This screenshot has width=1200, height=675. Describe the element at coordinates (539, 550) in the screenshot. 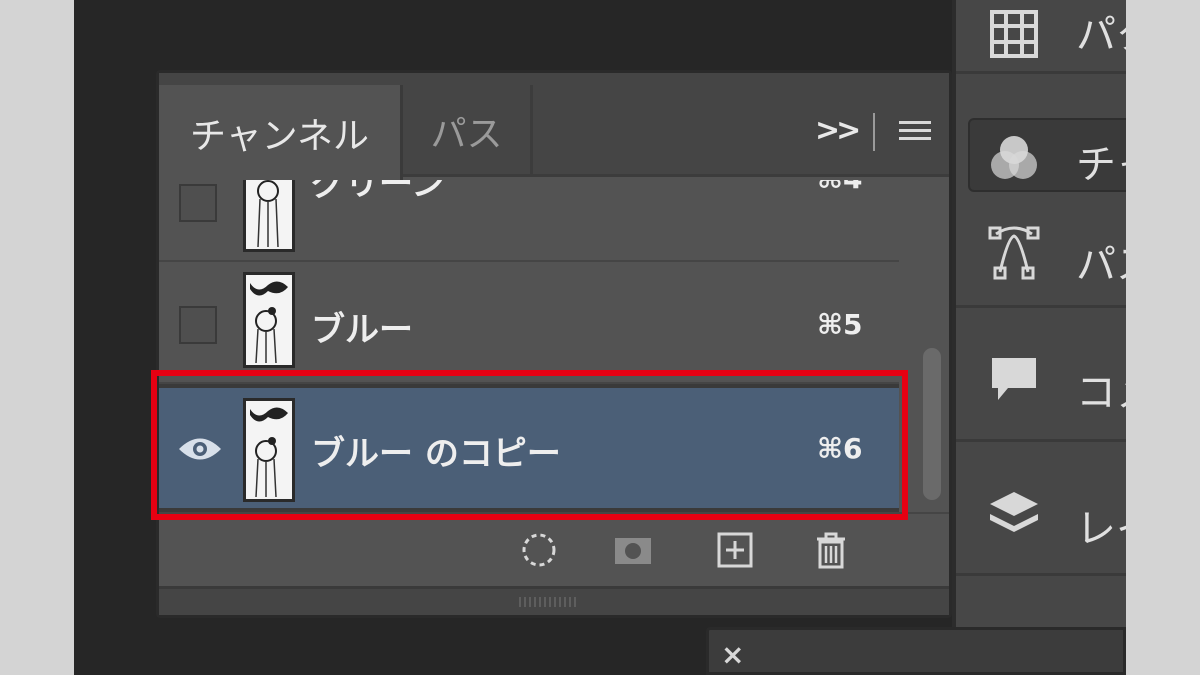

I see `selection-icon` at that location.